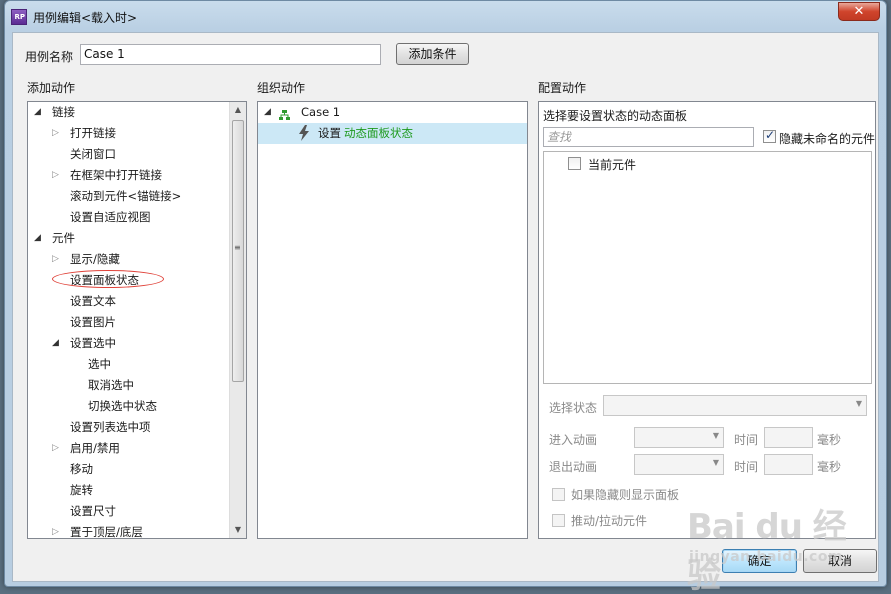 The height and width of the screenshot is (594, 891). Describe the element at coordinates (562, 88) in the screenshot. I see `configure-actions-header: 配置动作` at that location.